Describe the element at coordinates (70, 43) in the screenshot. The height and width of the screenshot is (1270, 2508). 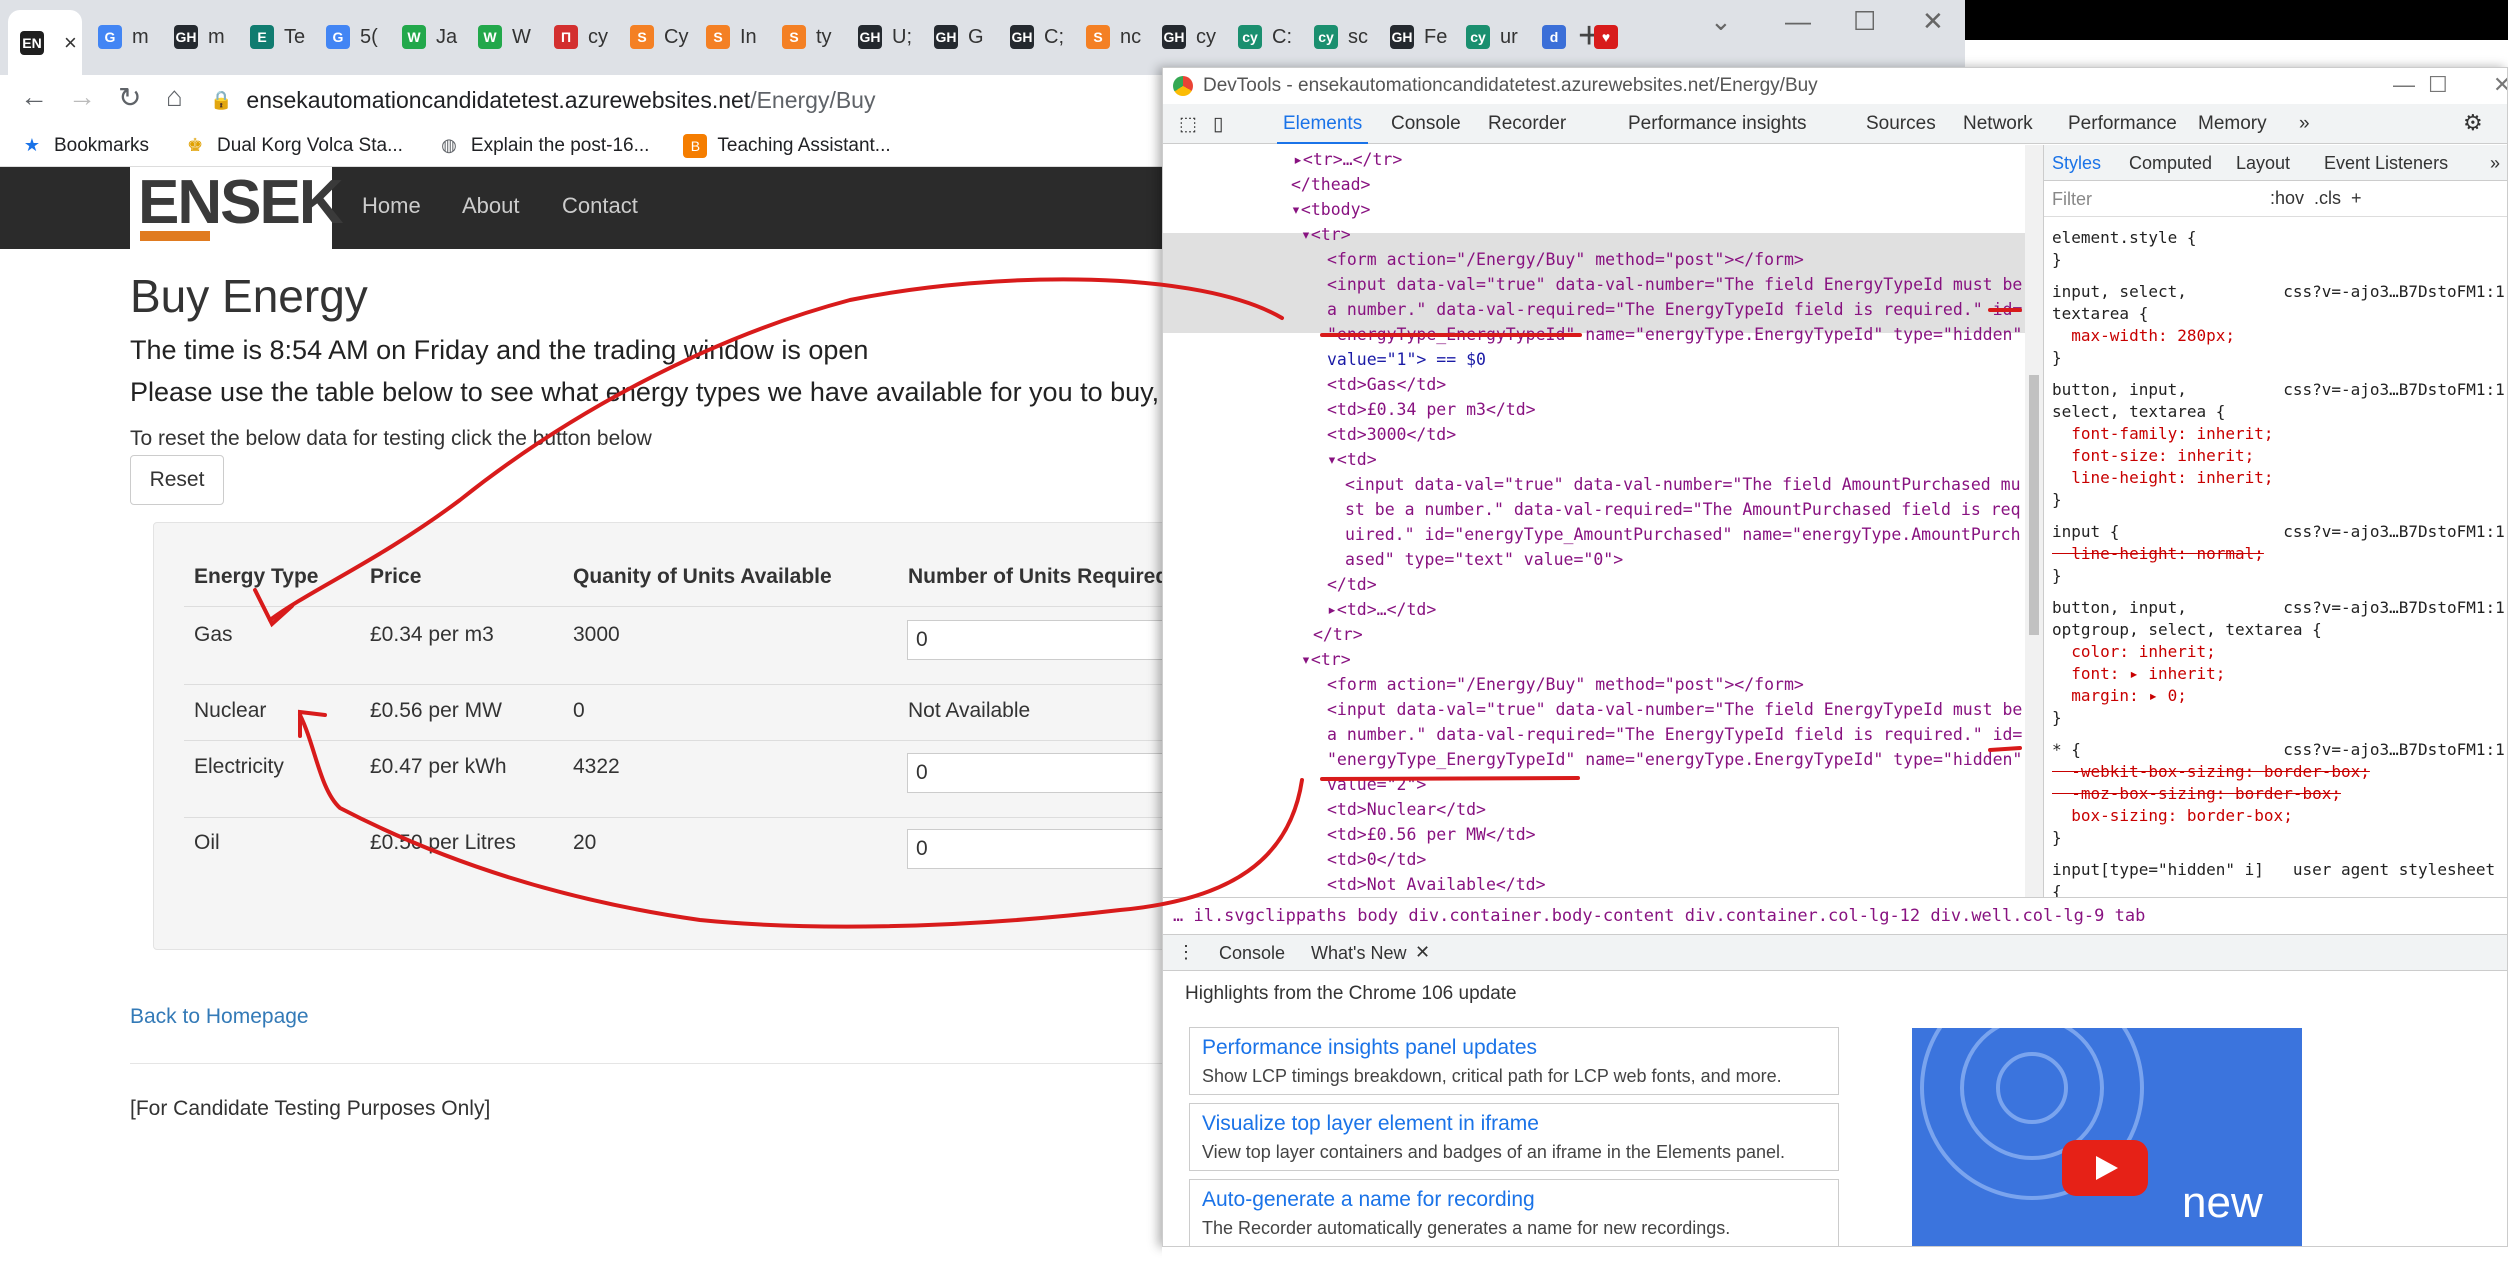
I see `close-tab-icon: ×` at that location.